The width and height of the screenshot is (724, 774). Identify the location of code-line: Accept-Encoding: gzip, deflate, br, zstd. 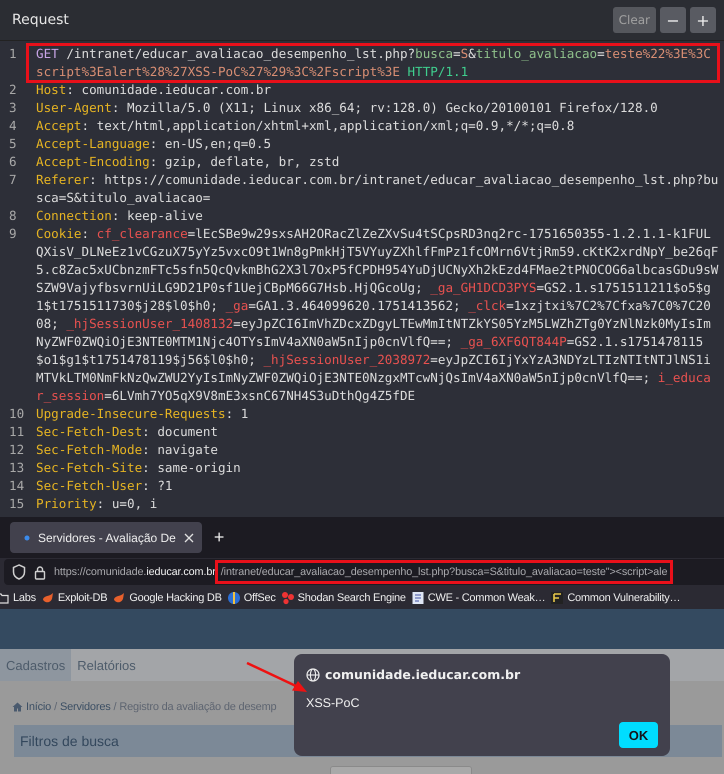
(188, 162).